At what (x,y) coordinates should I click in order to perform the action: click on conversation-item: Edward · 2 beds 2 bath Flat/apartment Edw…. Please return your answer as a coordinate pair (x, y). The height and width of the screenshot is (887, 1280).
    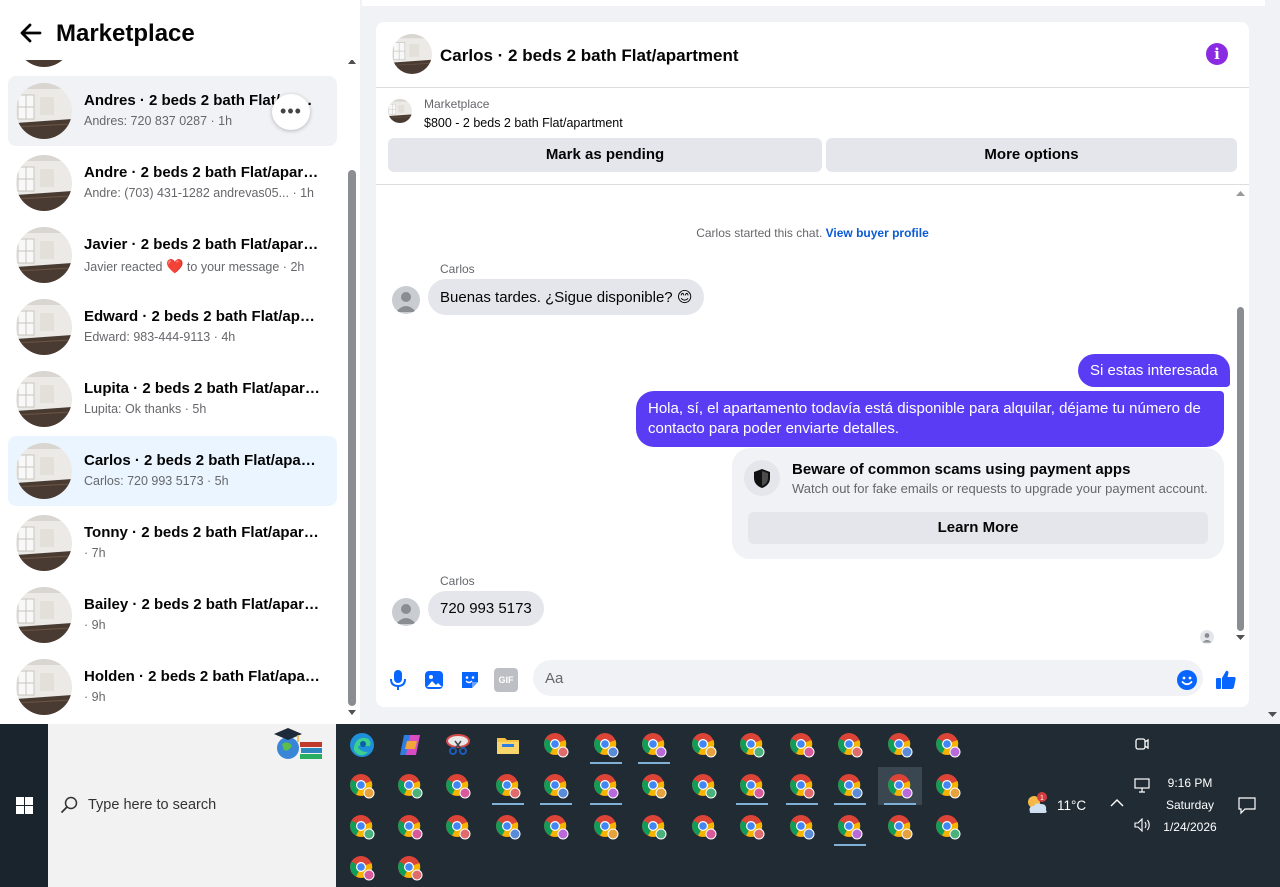
    Looking at the image, I should click on (172, 327).